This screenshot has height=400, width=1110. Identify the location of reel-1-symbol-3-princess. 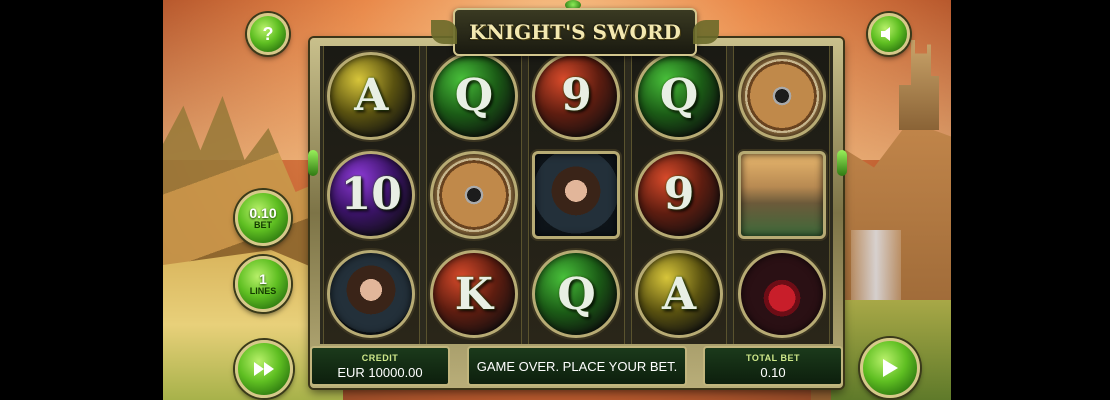
(371, 294).